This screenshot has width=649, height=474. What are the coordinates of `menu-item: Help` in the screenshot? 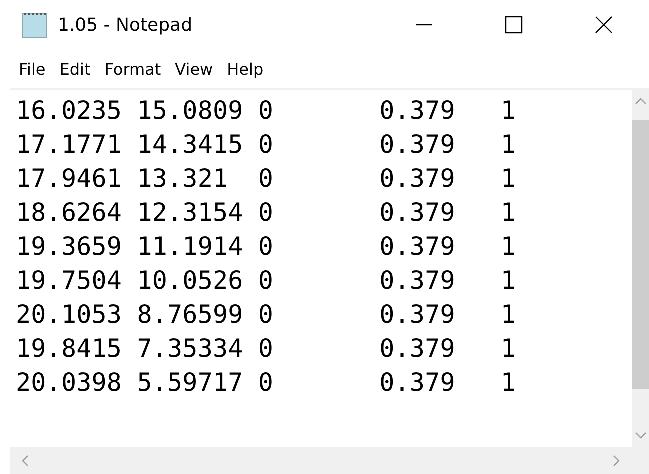 It's located at (245, 69).